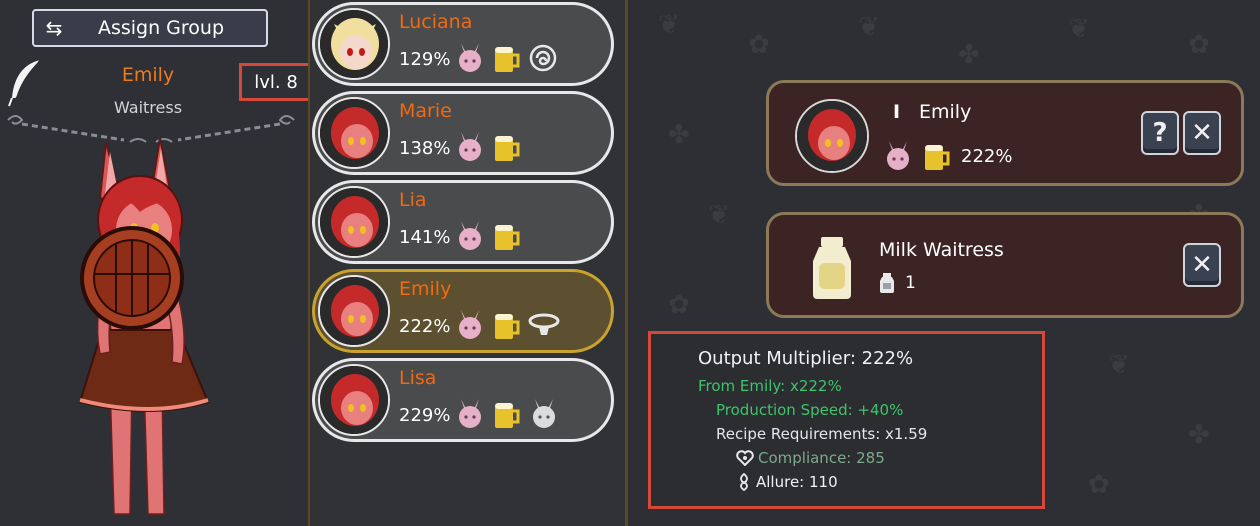  What do you see at coordinates (425, 148) in the screenshot?
I see `worker-multiplier: 138%` at bounding box center [425, 148].